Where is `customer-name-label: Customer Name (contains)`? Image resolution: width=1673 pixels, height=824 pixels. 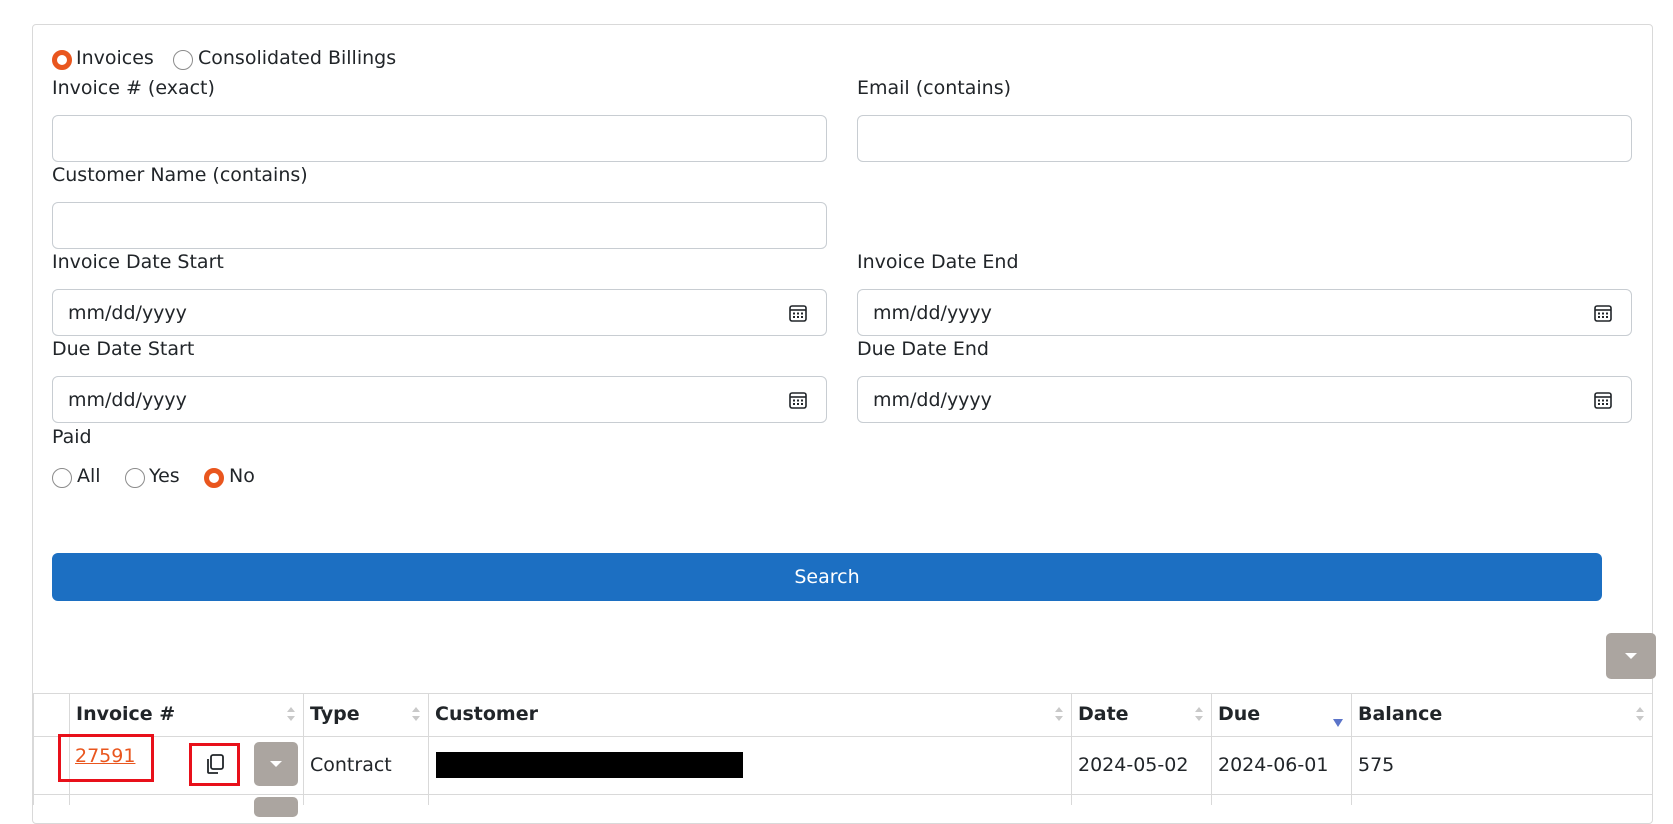
customer-name-label: Customer Name (contains) is located at coordinates (180, 175).